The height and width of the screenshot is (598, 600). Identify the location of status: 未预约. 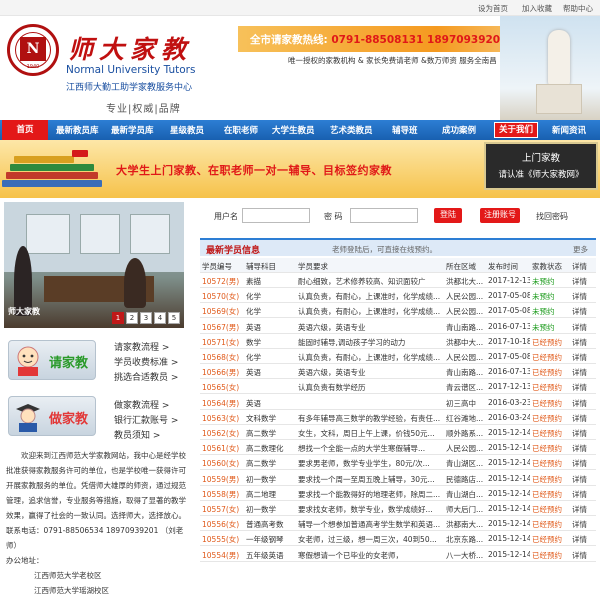
(543, 297).